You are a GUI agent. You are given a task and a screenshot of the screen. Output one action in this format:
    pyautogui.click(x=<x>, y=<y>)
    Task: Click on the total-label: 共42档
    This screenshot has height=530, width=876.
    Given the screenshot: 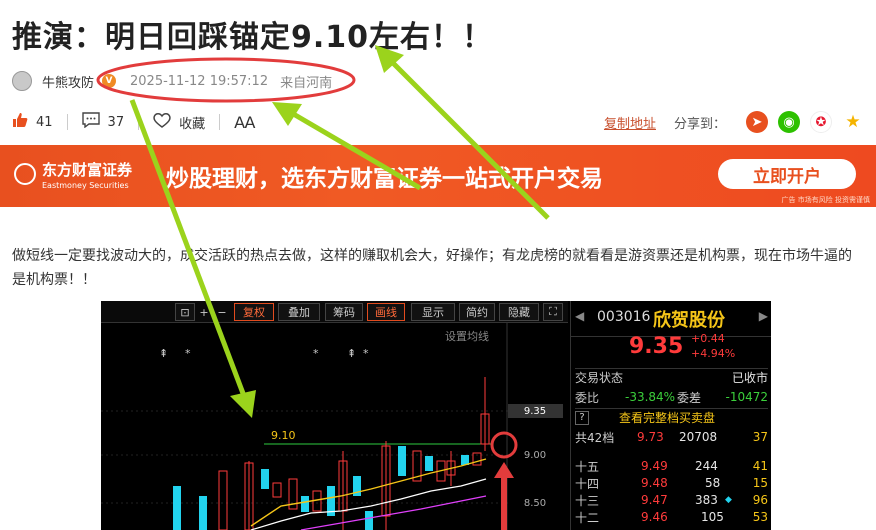 What is the action you would take?
    pyautogui.click(x=595, y=437)
    